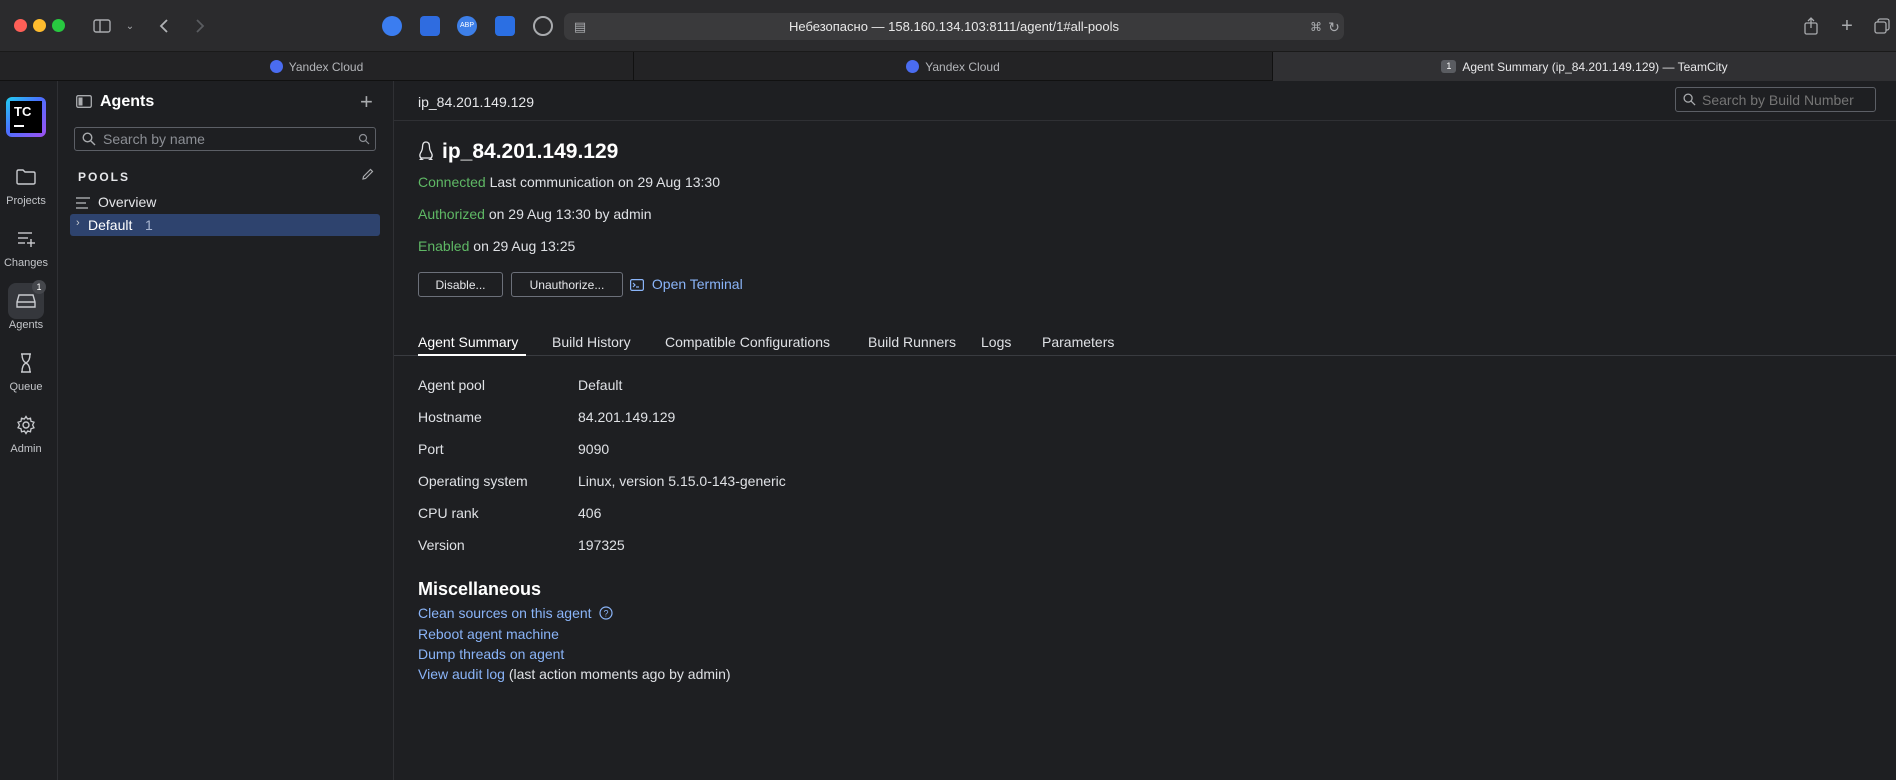  Describe the element at coordinates (697, 284) in the screenshot. I see `open-terminal-label: Open Terminal` at that location.